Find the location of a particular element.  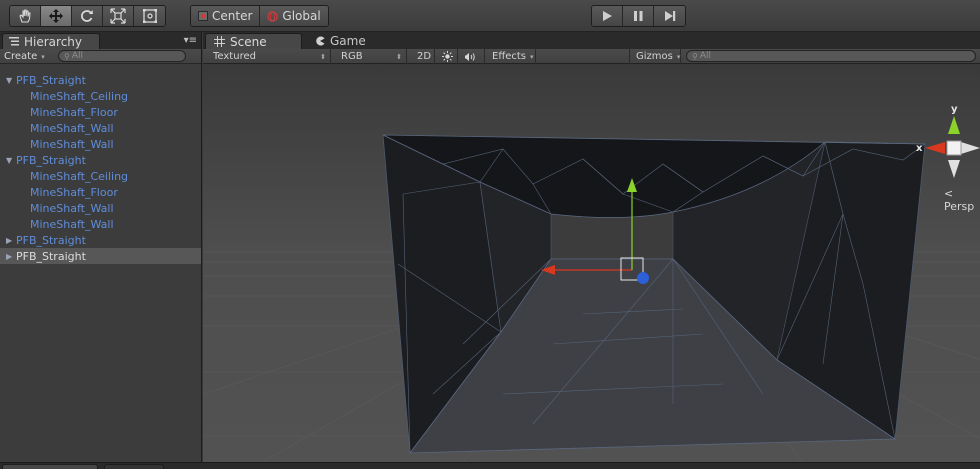

move-arrows-icon is located at coordinates (56, 16).